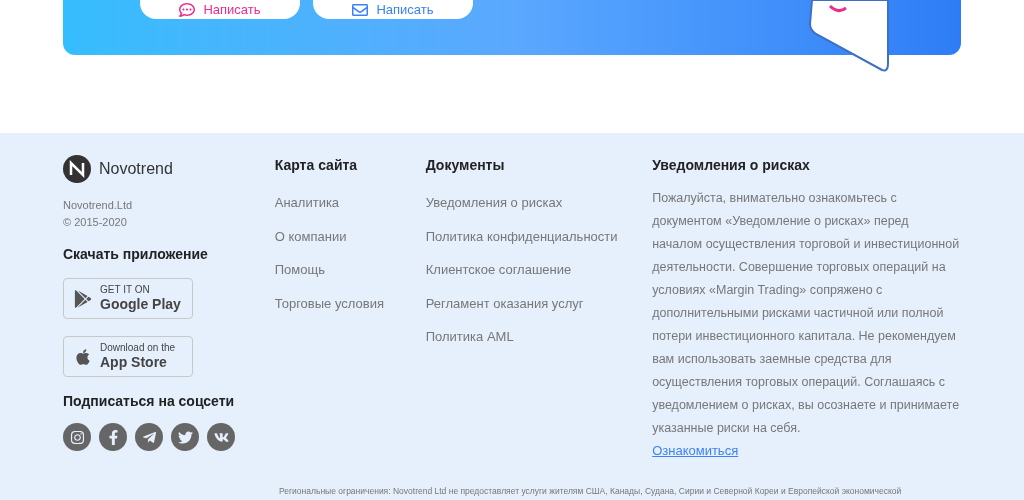 The height and width of the screenshot is (500, 1024). I want to click on twitter-icon, so click(185, 437).